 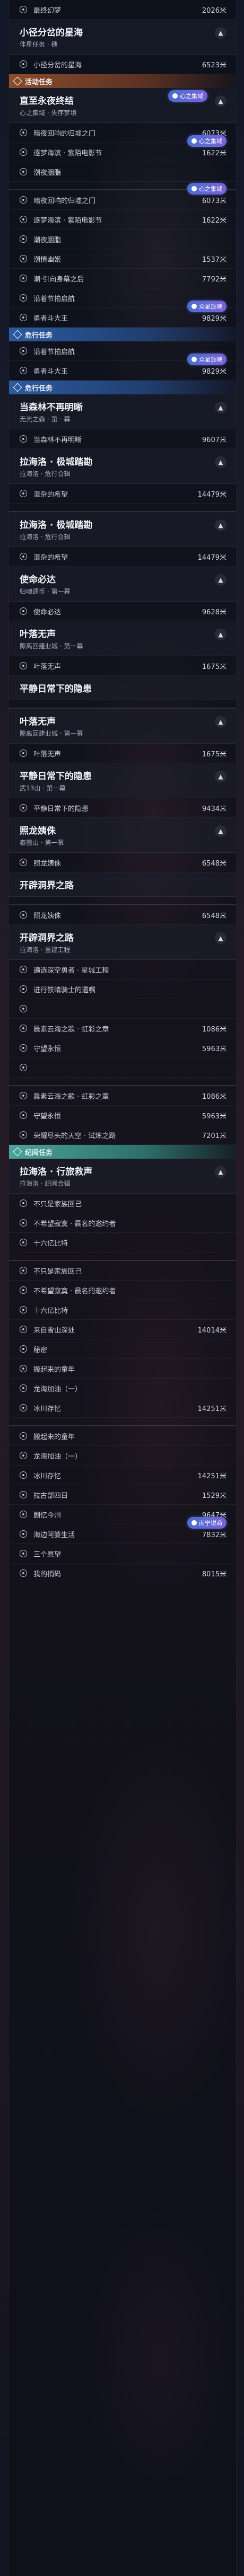 What do you see at coordinates (123, 688) in the screenshot?
I see `quest-header: 平静日常下的隐患` at bounding box center [123, 688].